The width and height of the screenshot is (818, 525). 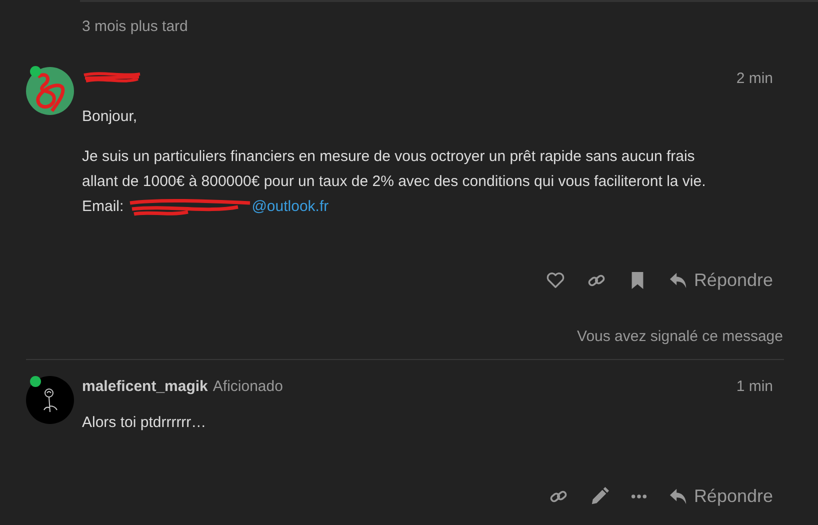 I want to click on post-text: Bonjour,, so click(x=110, y=117).